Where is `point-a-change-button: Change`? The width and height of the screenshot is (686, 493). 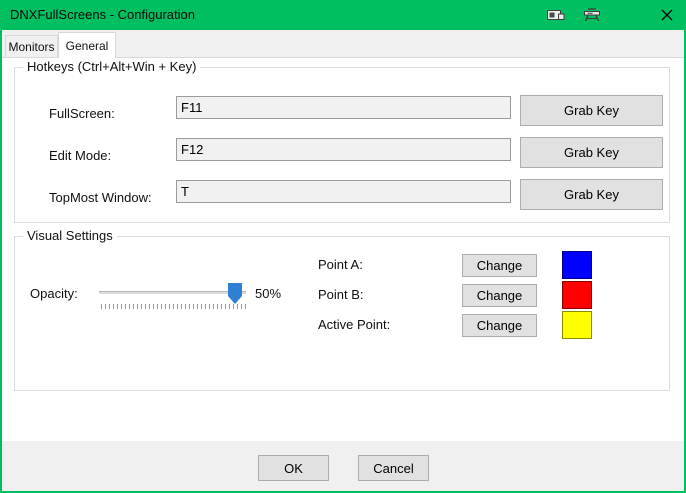
point-a-change-button: Change is located at coordinates (499, 265).